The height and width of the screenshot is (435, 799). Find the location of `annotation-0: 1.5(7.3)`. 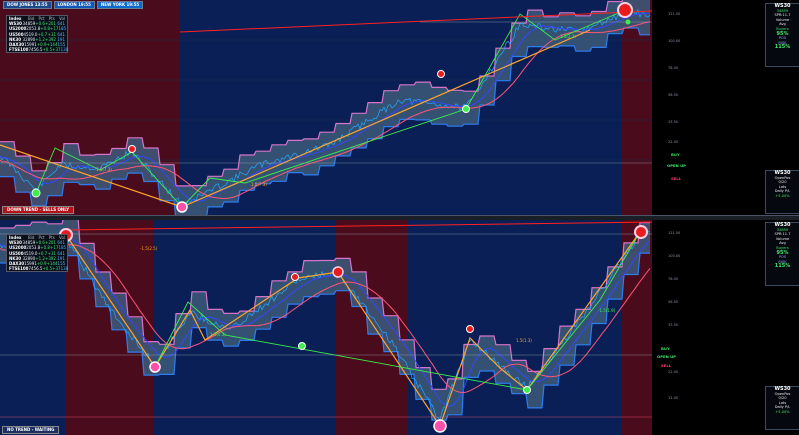

annotation-0: 1.5(7.3) is located at coordinates (104, 169).